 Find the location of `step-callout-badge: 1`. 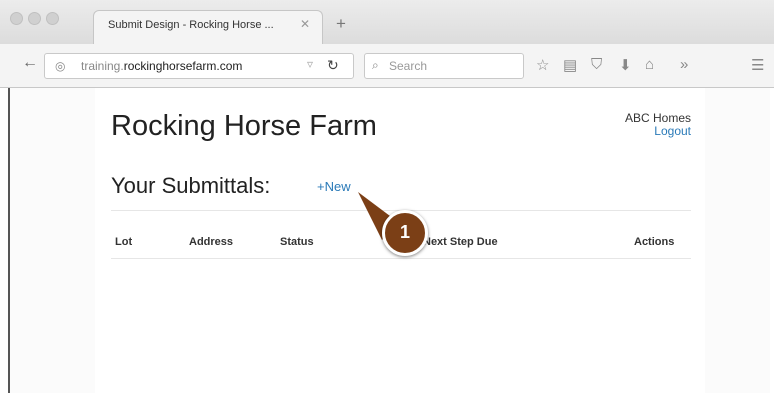

step-callout-badge: 1 is located at coordinates (405, 233).